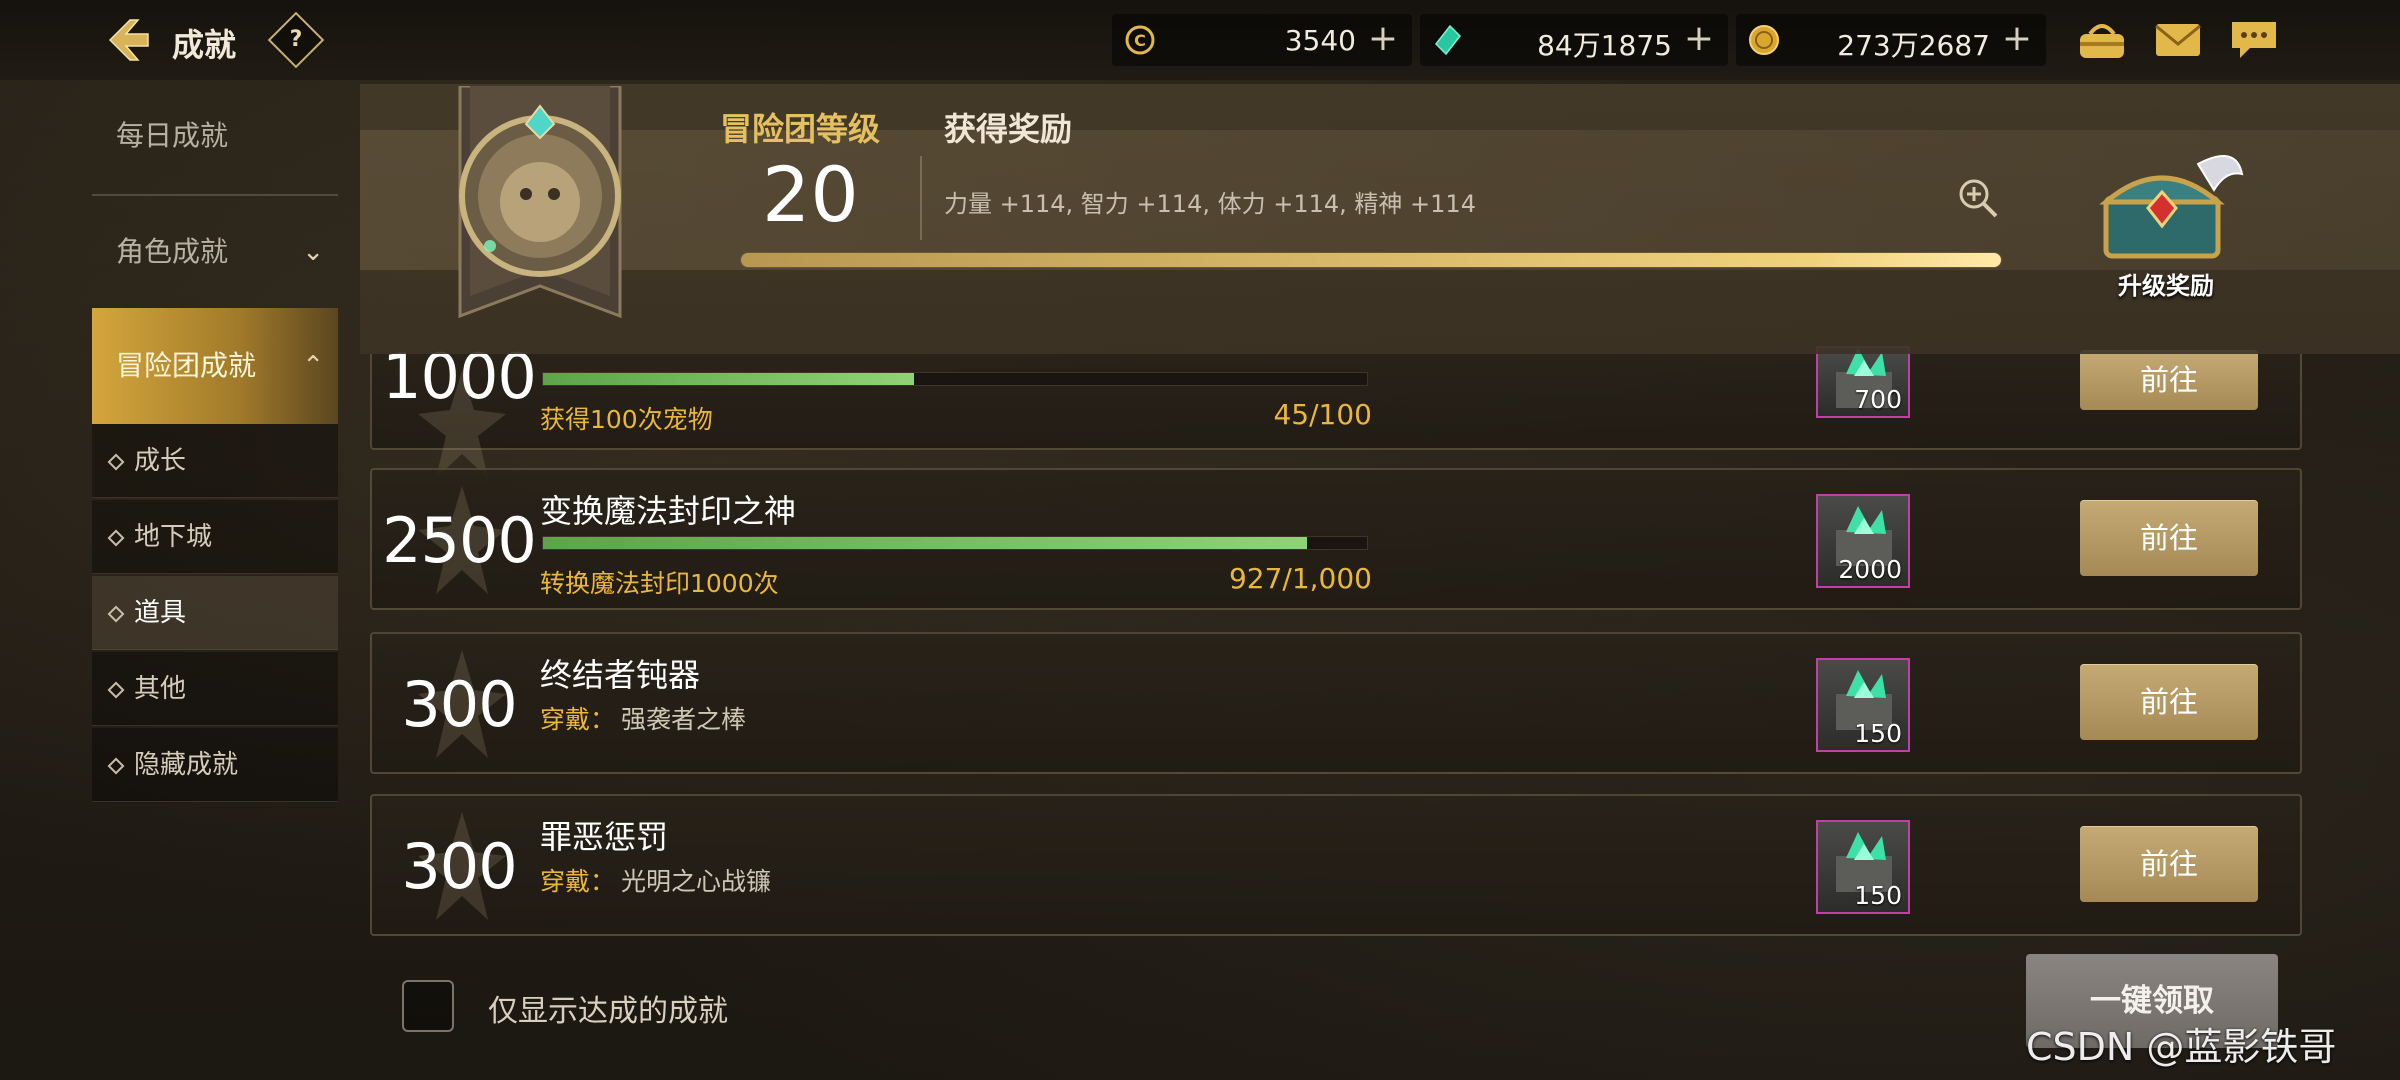 This screenshot has width=2400, height=1080. I want to click on sidebar-category-label: 冒险团成就, so click(186, 365).